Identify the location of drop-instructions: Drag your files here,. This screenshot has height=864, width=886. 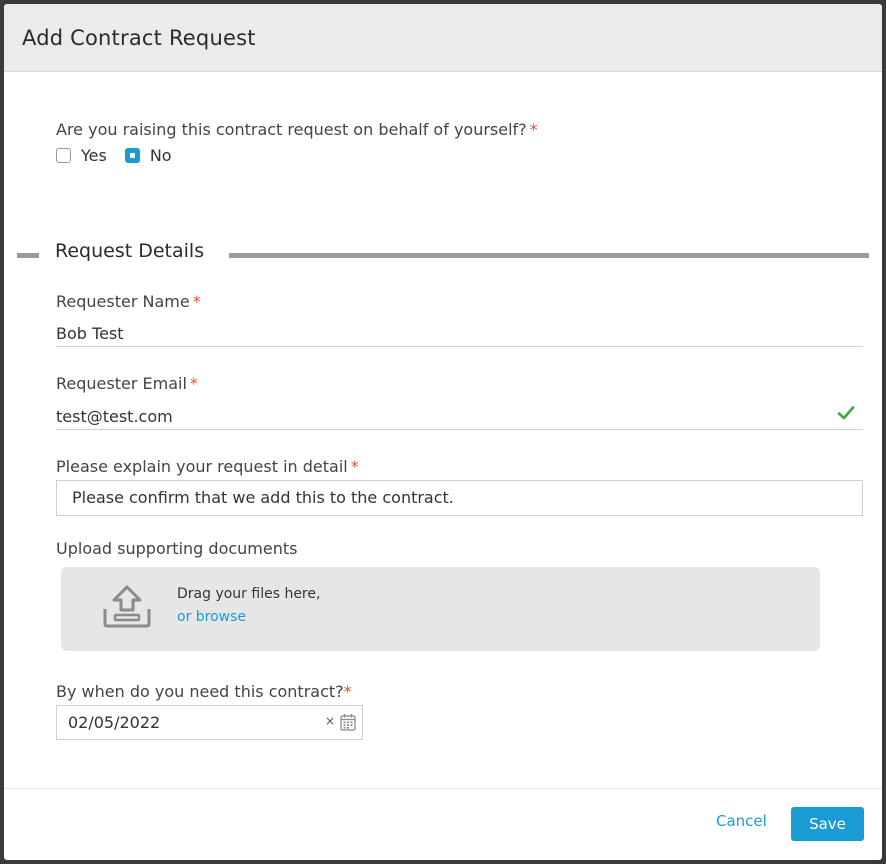
(249, 594).